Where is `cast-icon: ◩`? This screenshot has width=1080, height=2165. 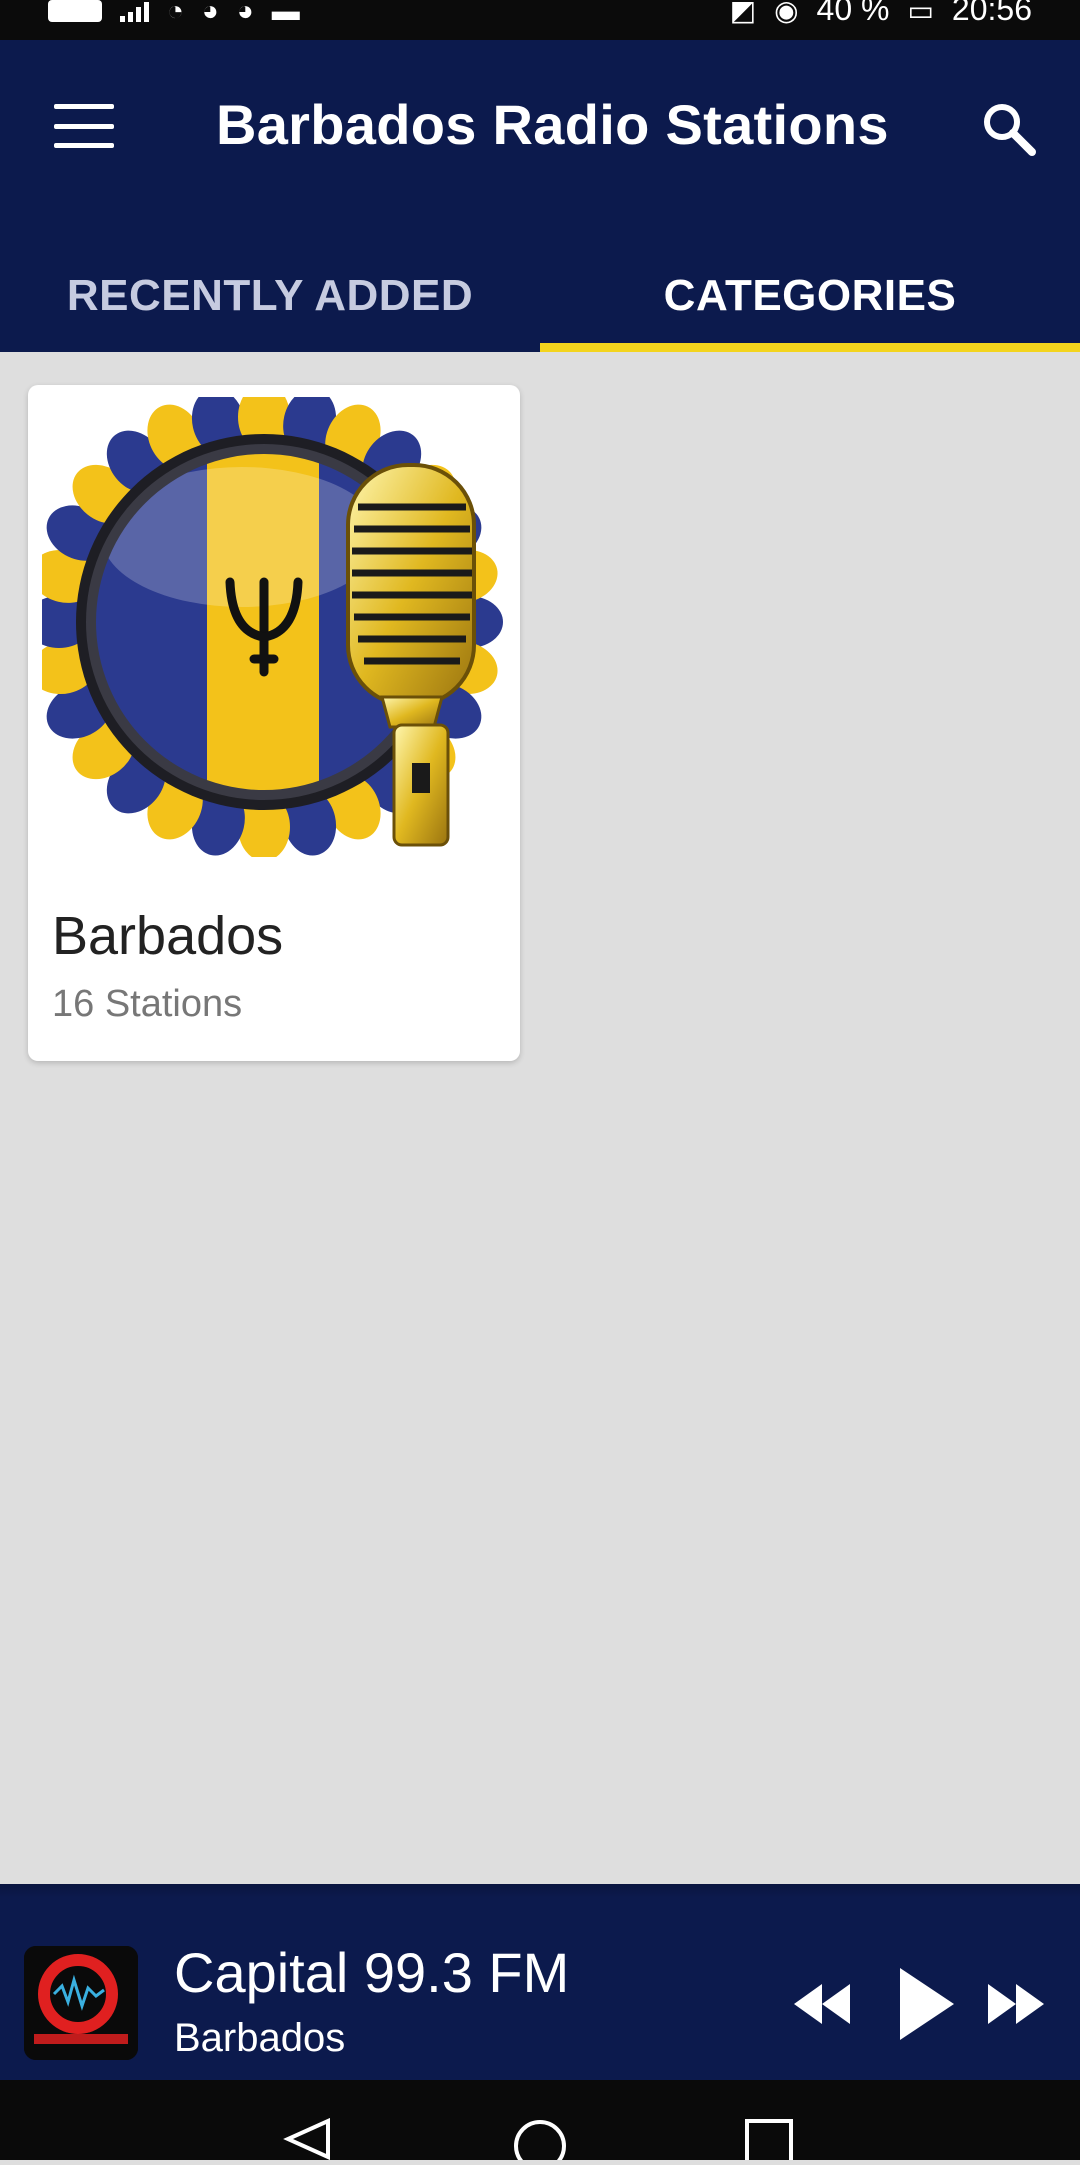 cast-icon: ◩ is located at coordinates (743, 13).